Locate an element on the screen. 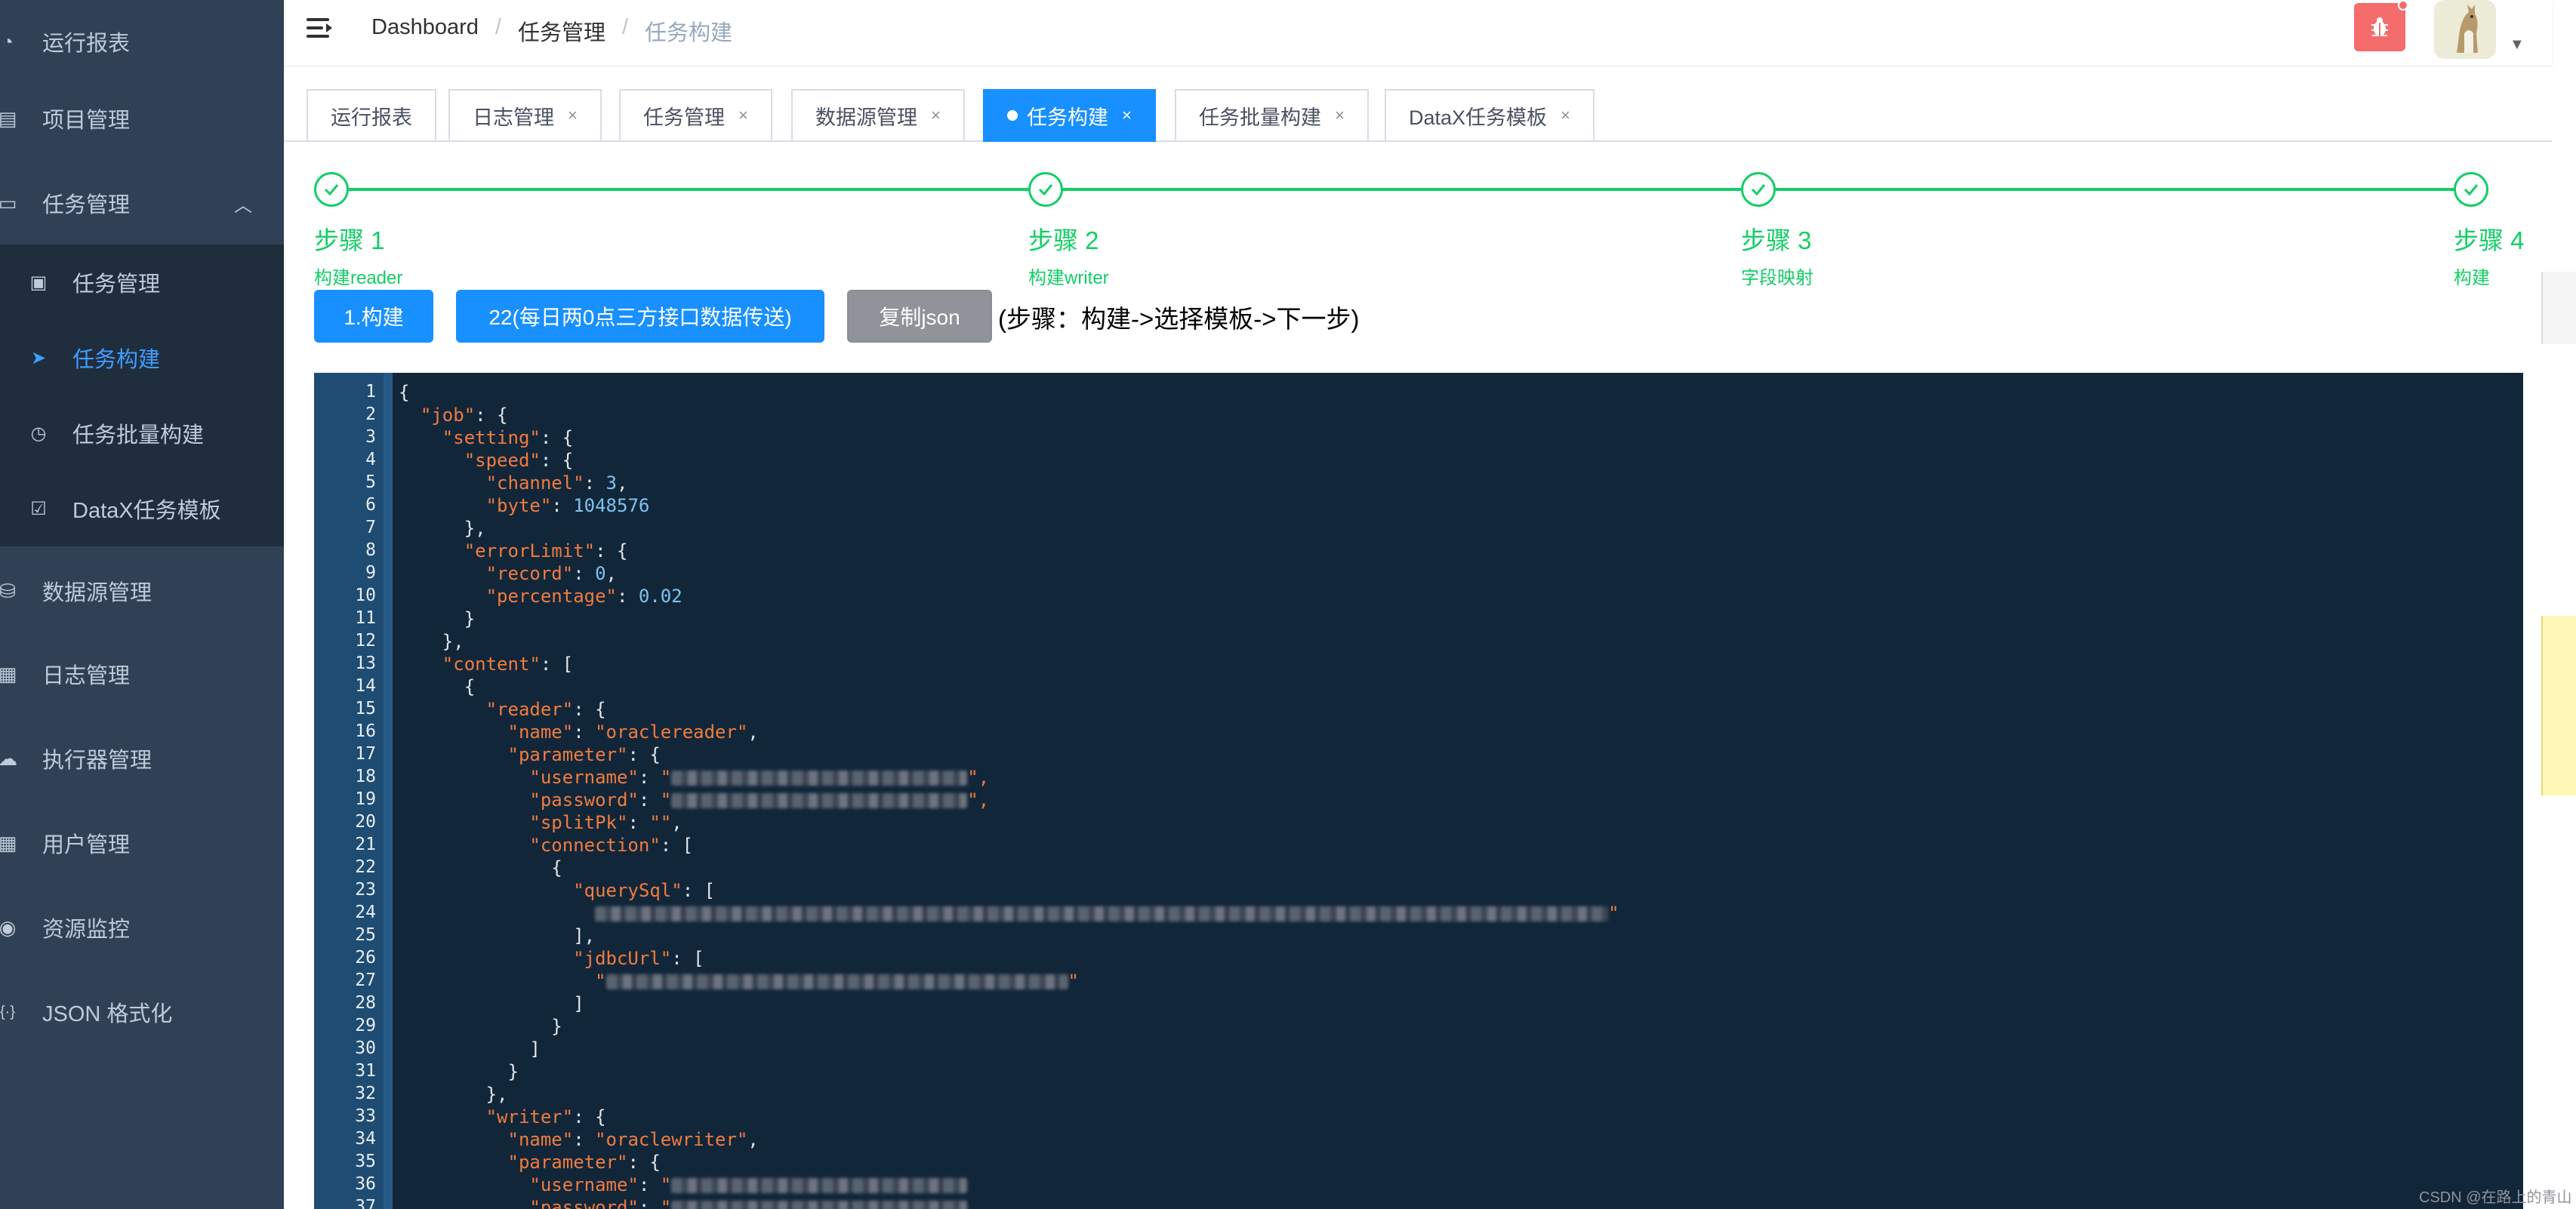 The height and width of the screenshot is (1209, 2576). user-avatar-icon is located at coordinates (2465, 29).